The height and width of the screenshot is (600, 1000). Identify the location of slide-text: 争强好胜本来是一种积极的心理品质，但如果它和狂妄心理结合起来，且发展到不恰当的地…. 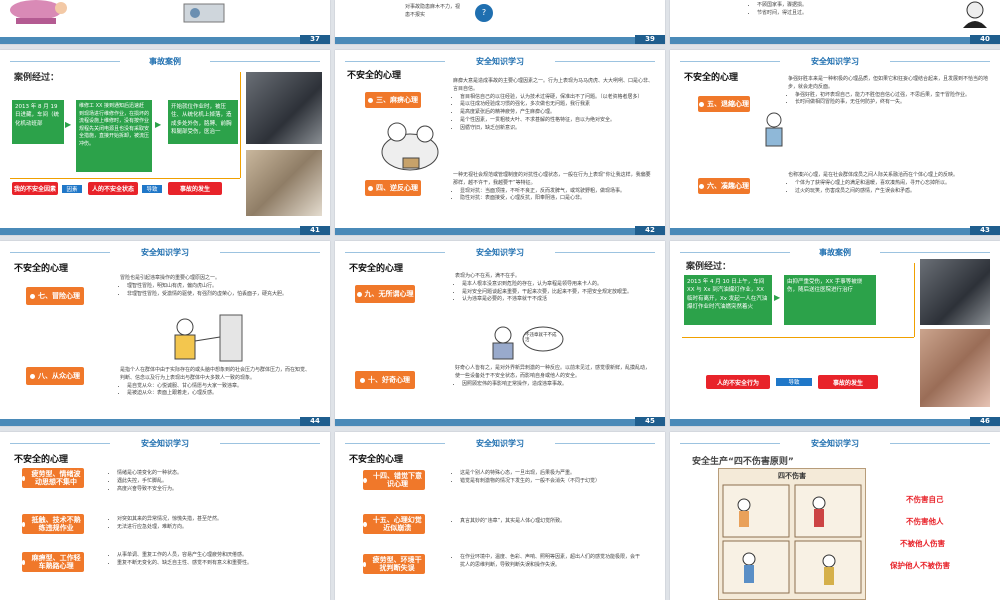
(888, 91).